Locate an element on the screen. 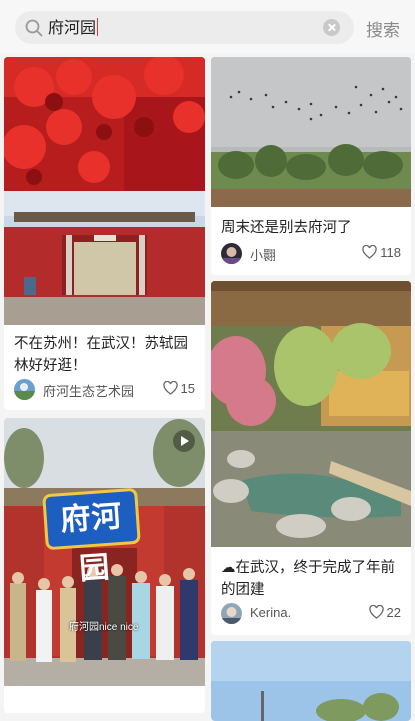 The image size is (415, 721). search-input: 府河园 is located at coordinates (73, 28).